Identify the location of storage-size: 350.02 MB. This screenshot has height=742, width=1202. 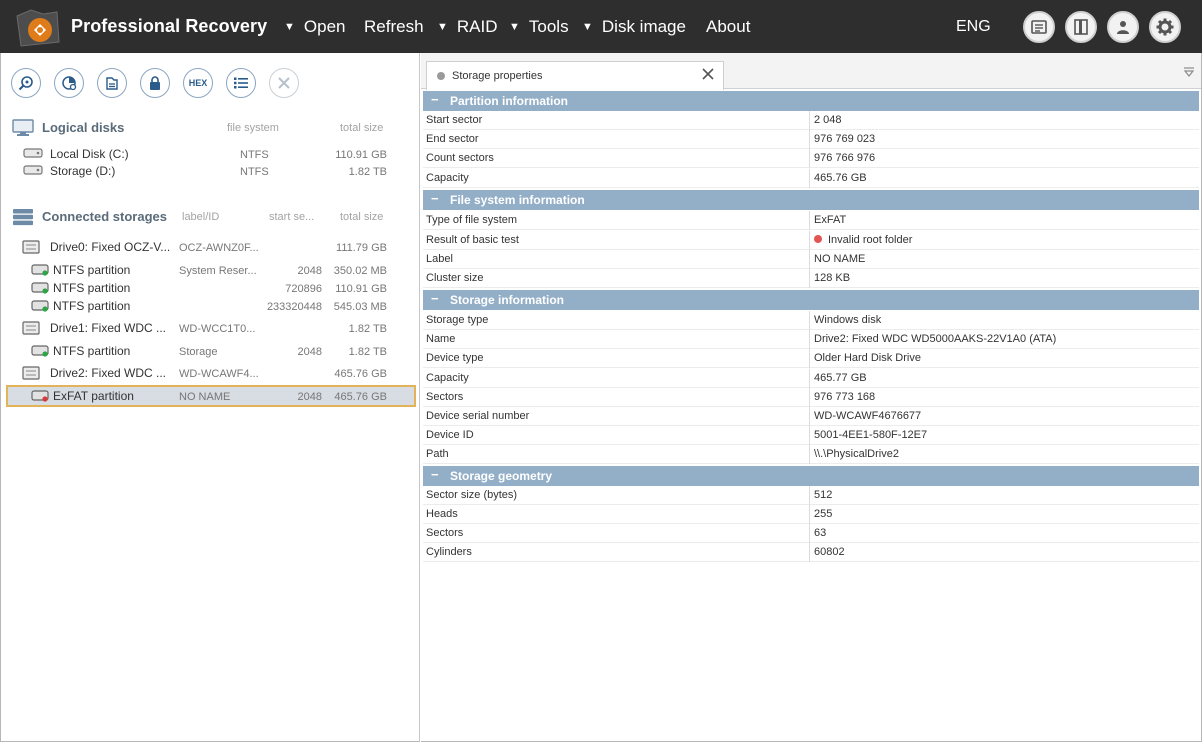
(360, 271).